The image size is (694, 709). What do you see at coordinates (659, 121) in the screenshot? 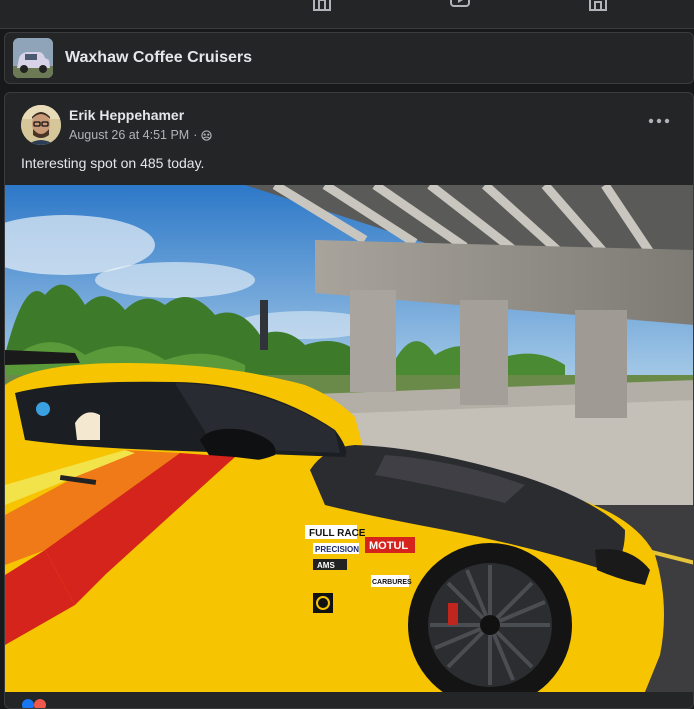
I see `more-options-icon` at bounding box center [659, 121].